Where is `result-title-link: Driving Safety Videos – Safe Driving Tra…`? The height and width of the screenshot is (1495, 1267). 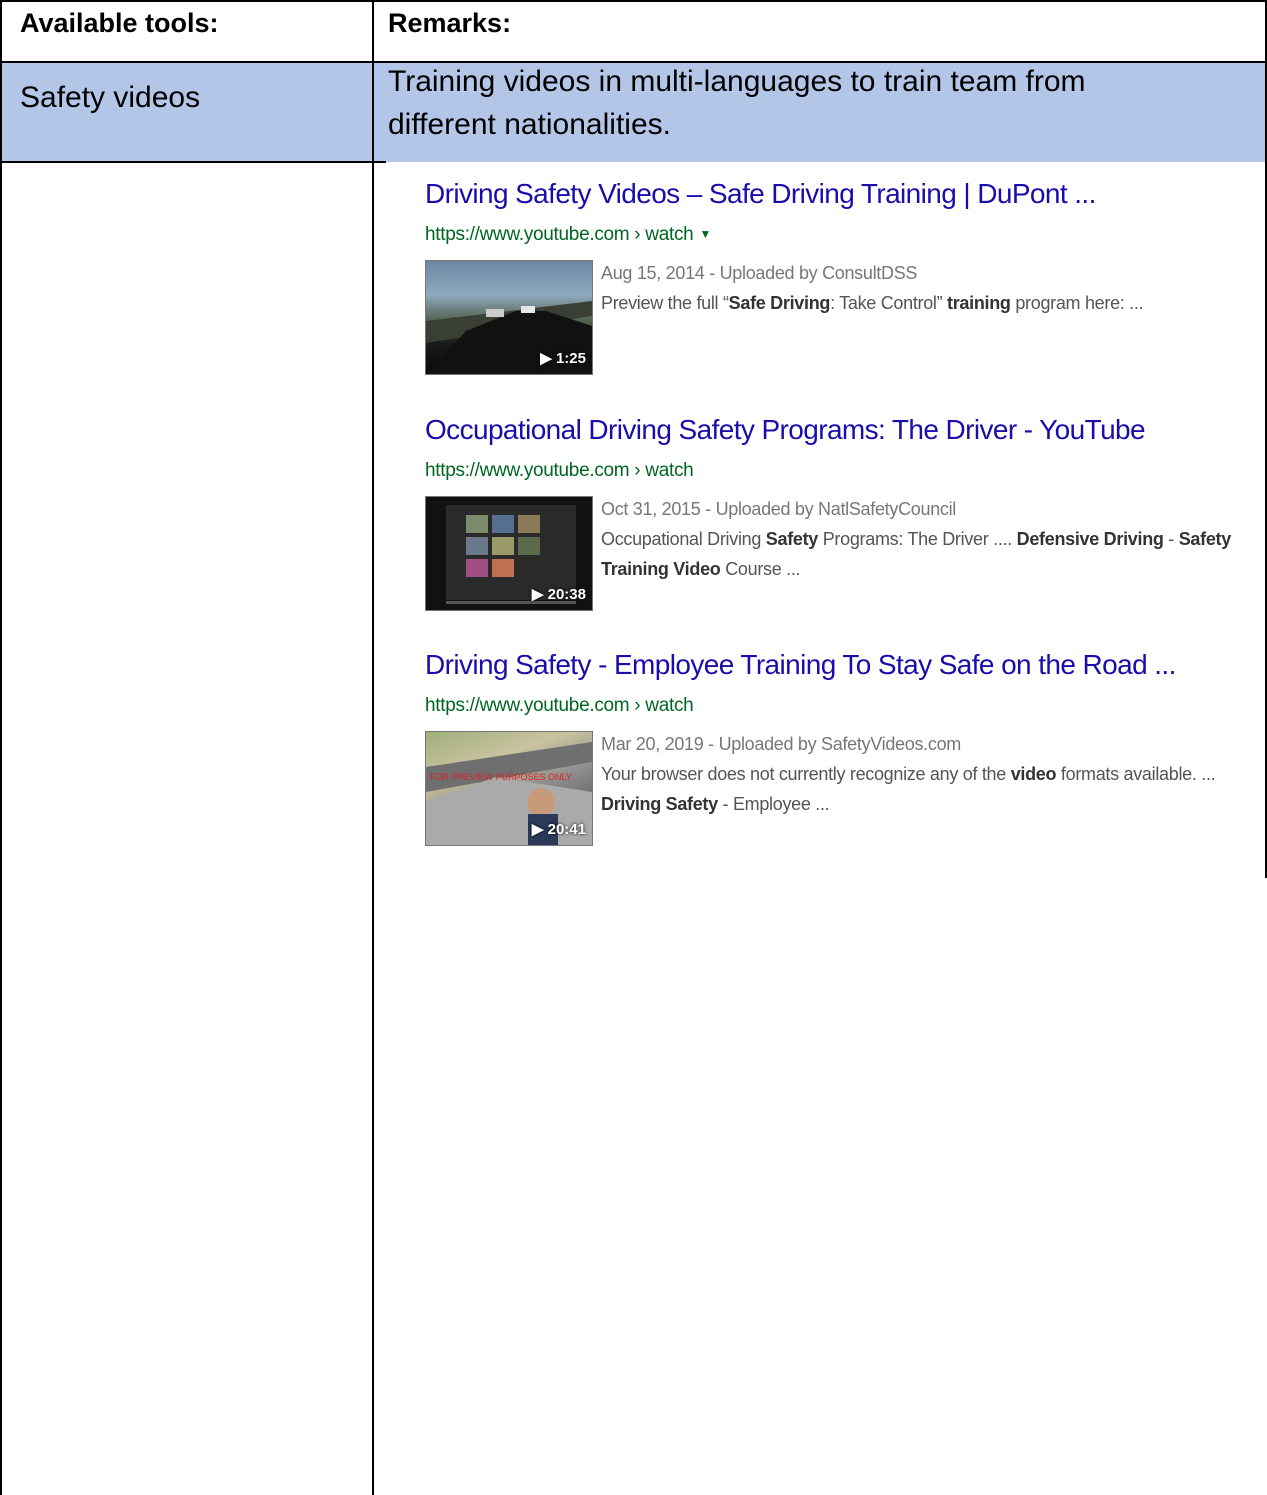
result-title-link: Driving Safety Videos – Safe Driving Tra… is located at coordinates (760, 194).